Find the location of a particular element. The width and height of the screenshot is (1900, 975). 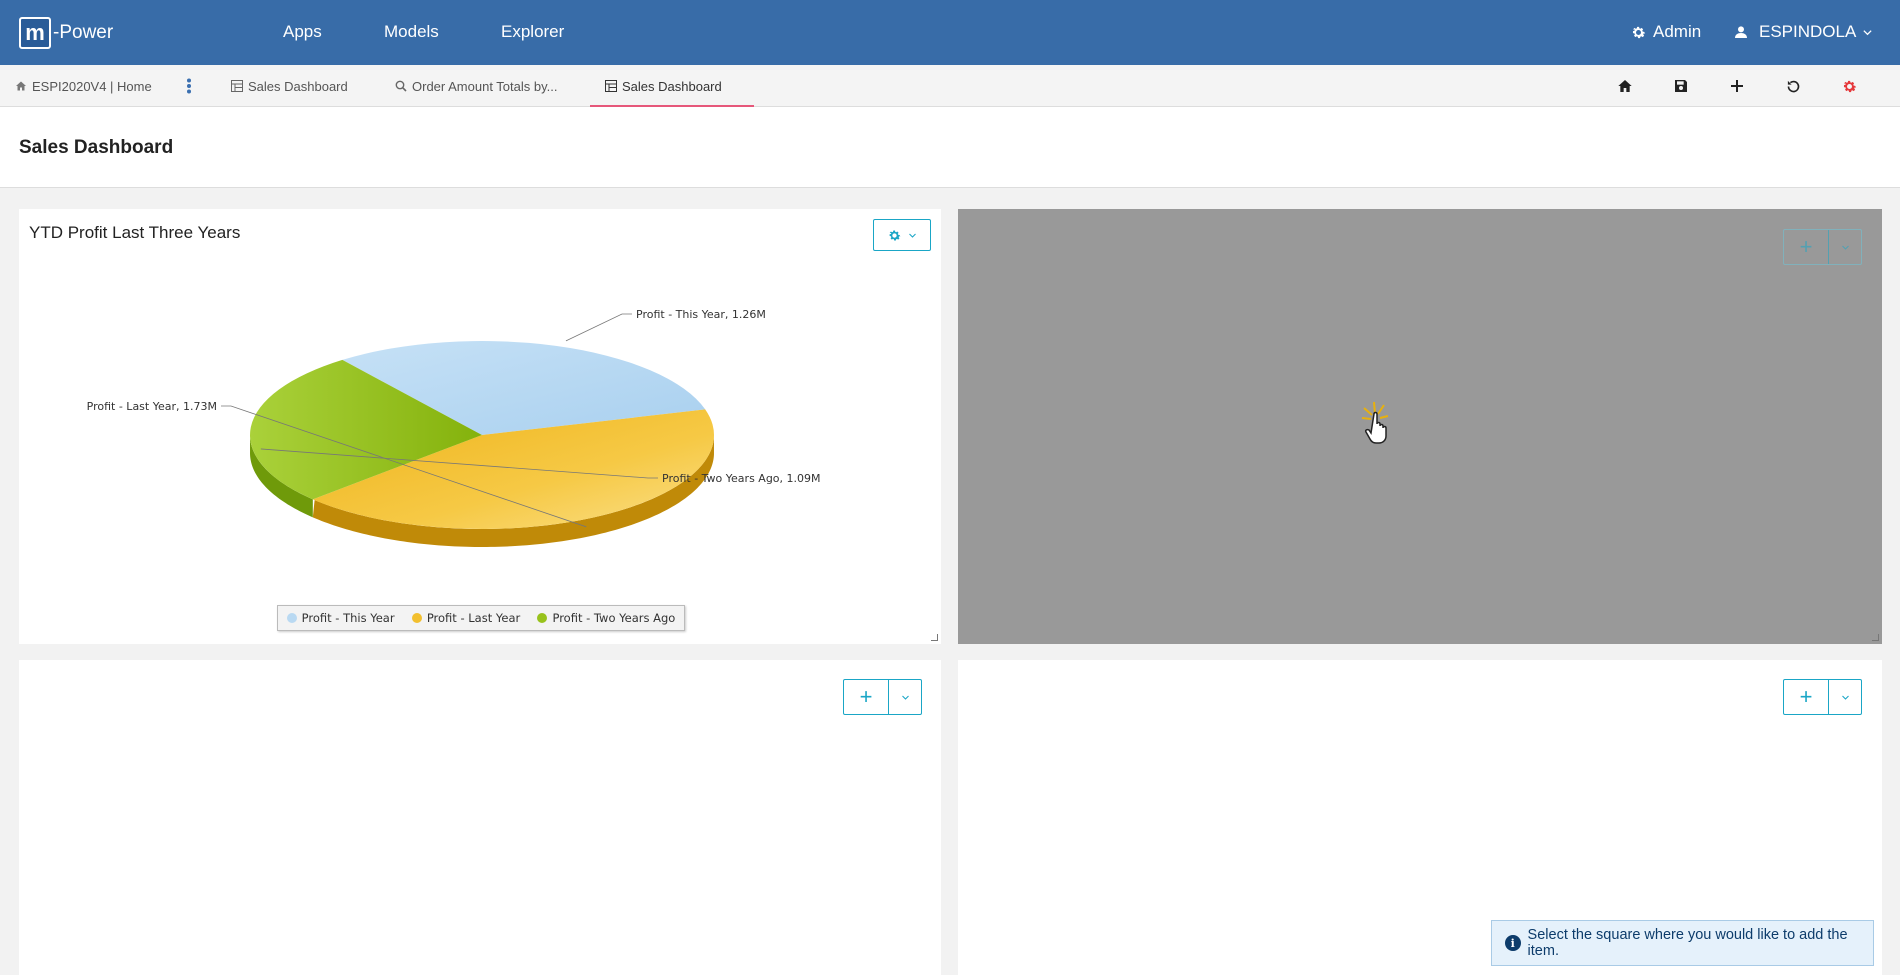

save-button is located at coordinates (1681, 86).